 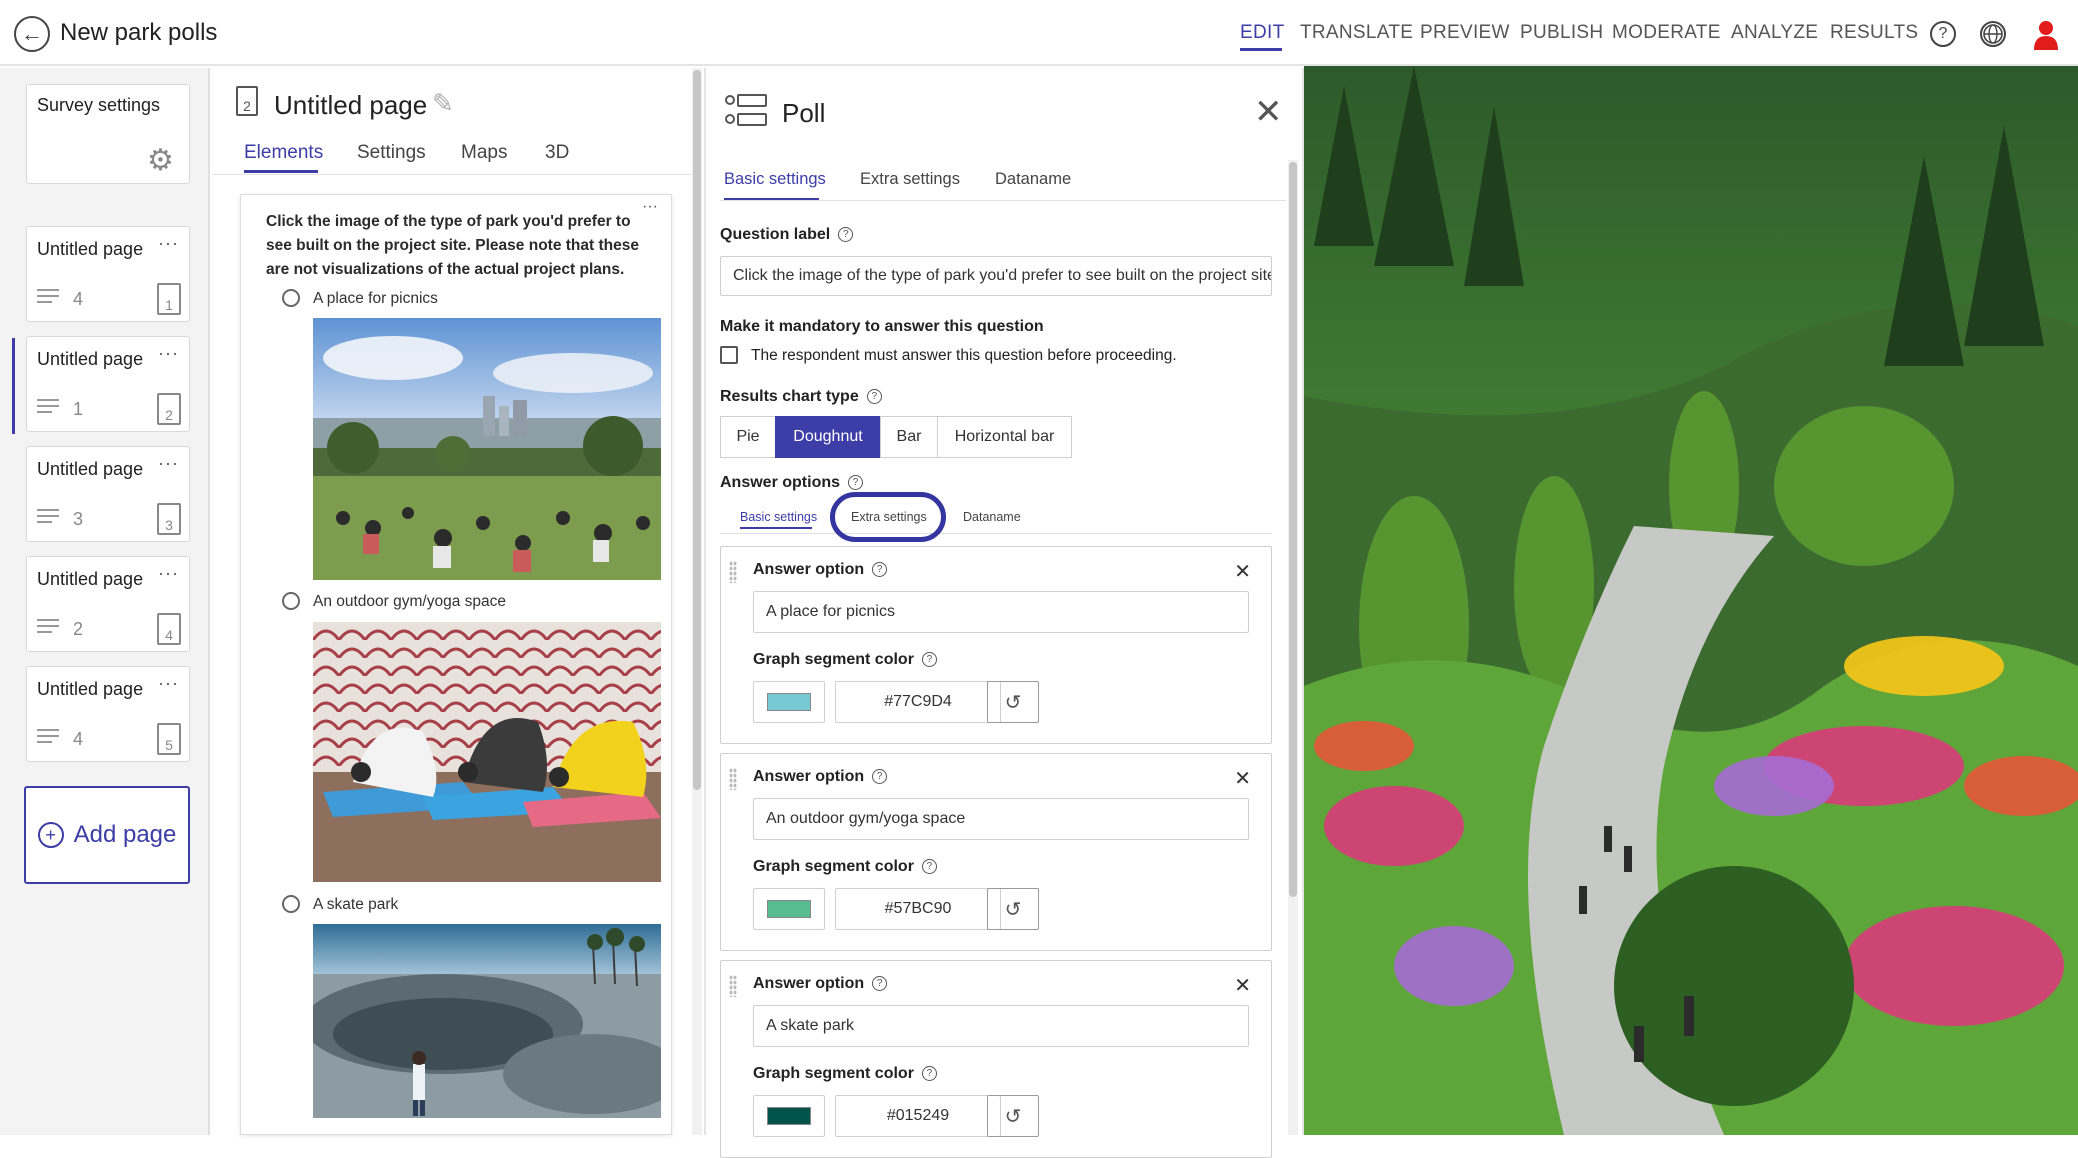 What do you see at coordinates (283, 153) in the screenshot?
I see `tab-elements: Elements` at bounding box center [283, 153].